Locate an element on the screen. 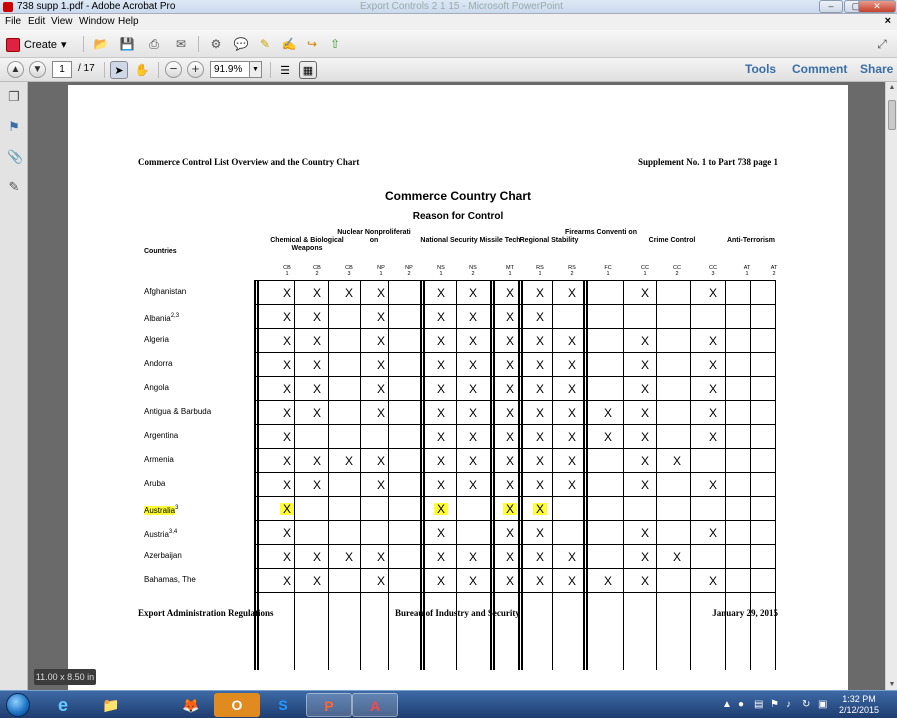 The height and width of the screenshot is (718, 897). page-number-input: 1 is located at coordinates (62, 69).